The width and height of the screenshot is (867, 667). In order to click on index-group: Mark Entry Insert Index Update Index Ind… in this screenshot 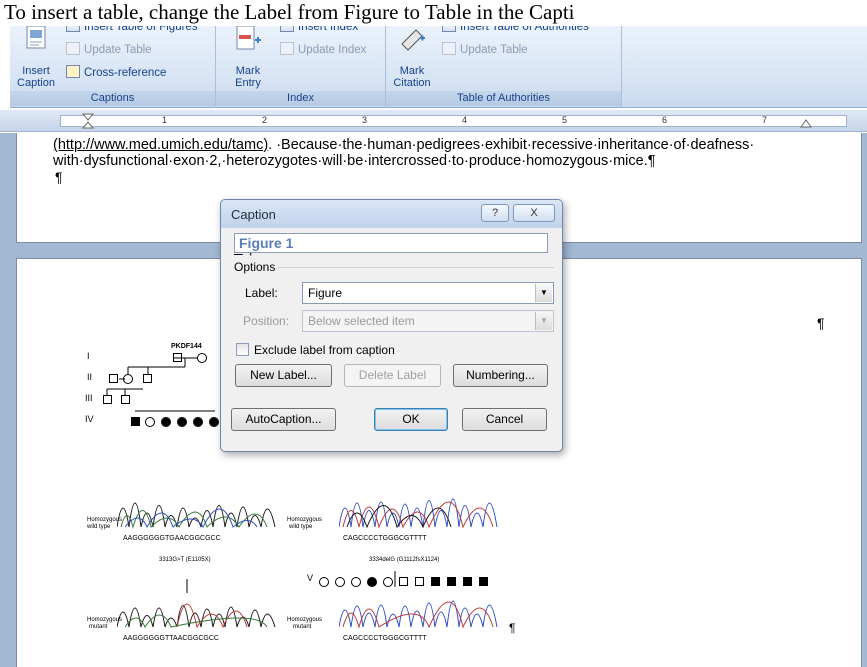, I will do `click(301, 62)`.